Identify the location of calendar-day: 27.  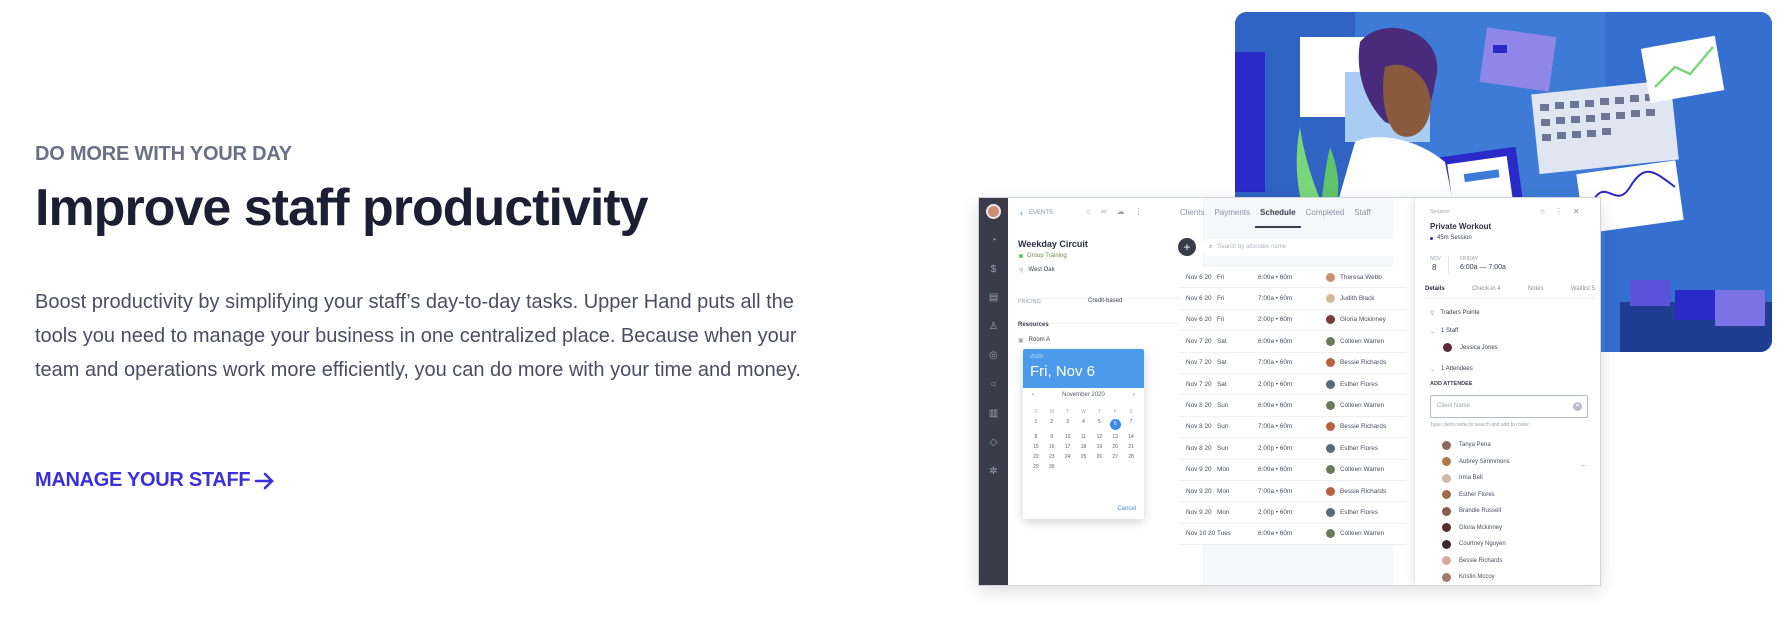
(1115, 457).